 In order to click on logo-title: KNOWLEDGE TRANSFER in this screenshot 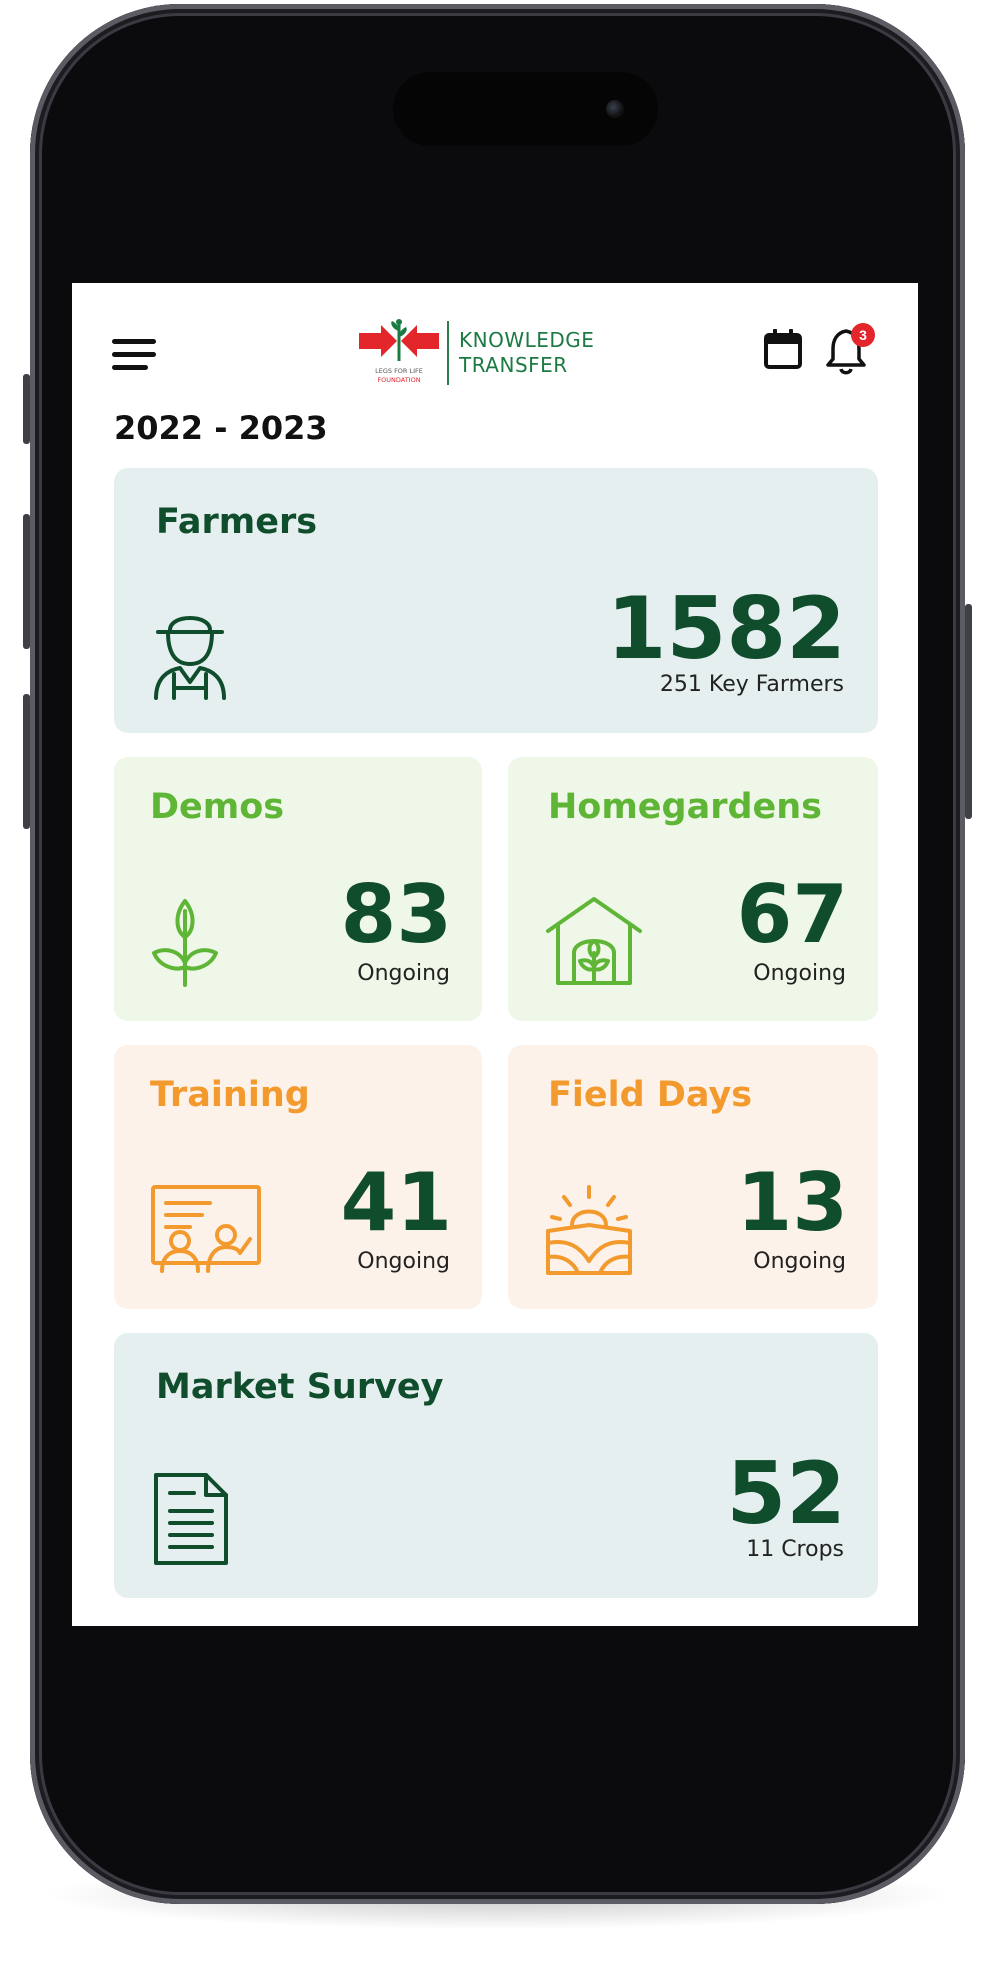, I will do `click(526, 353)`.